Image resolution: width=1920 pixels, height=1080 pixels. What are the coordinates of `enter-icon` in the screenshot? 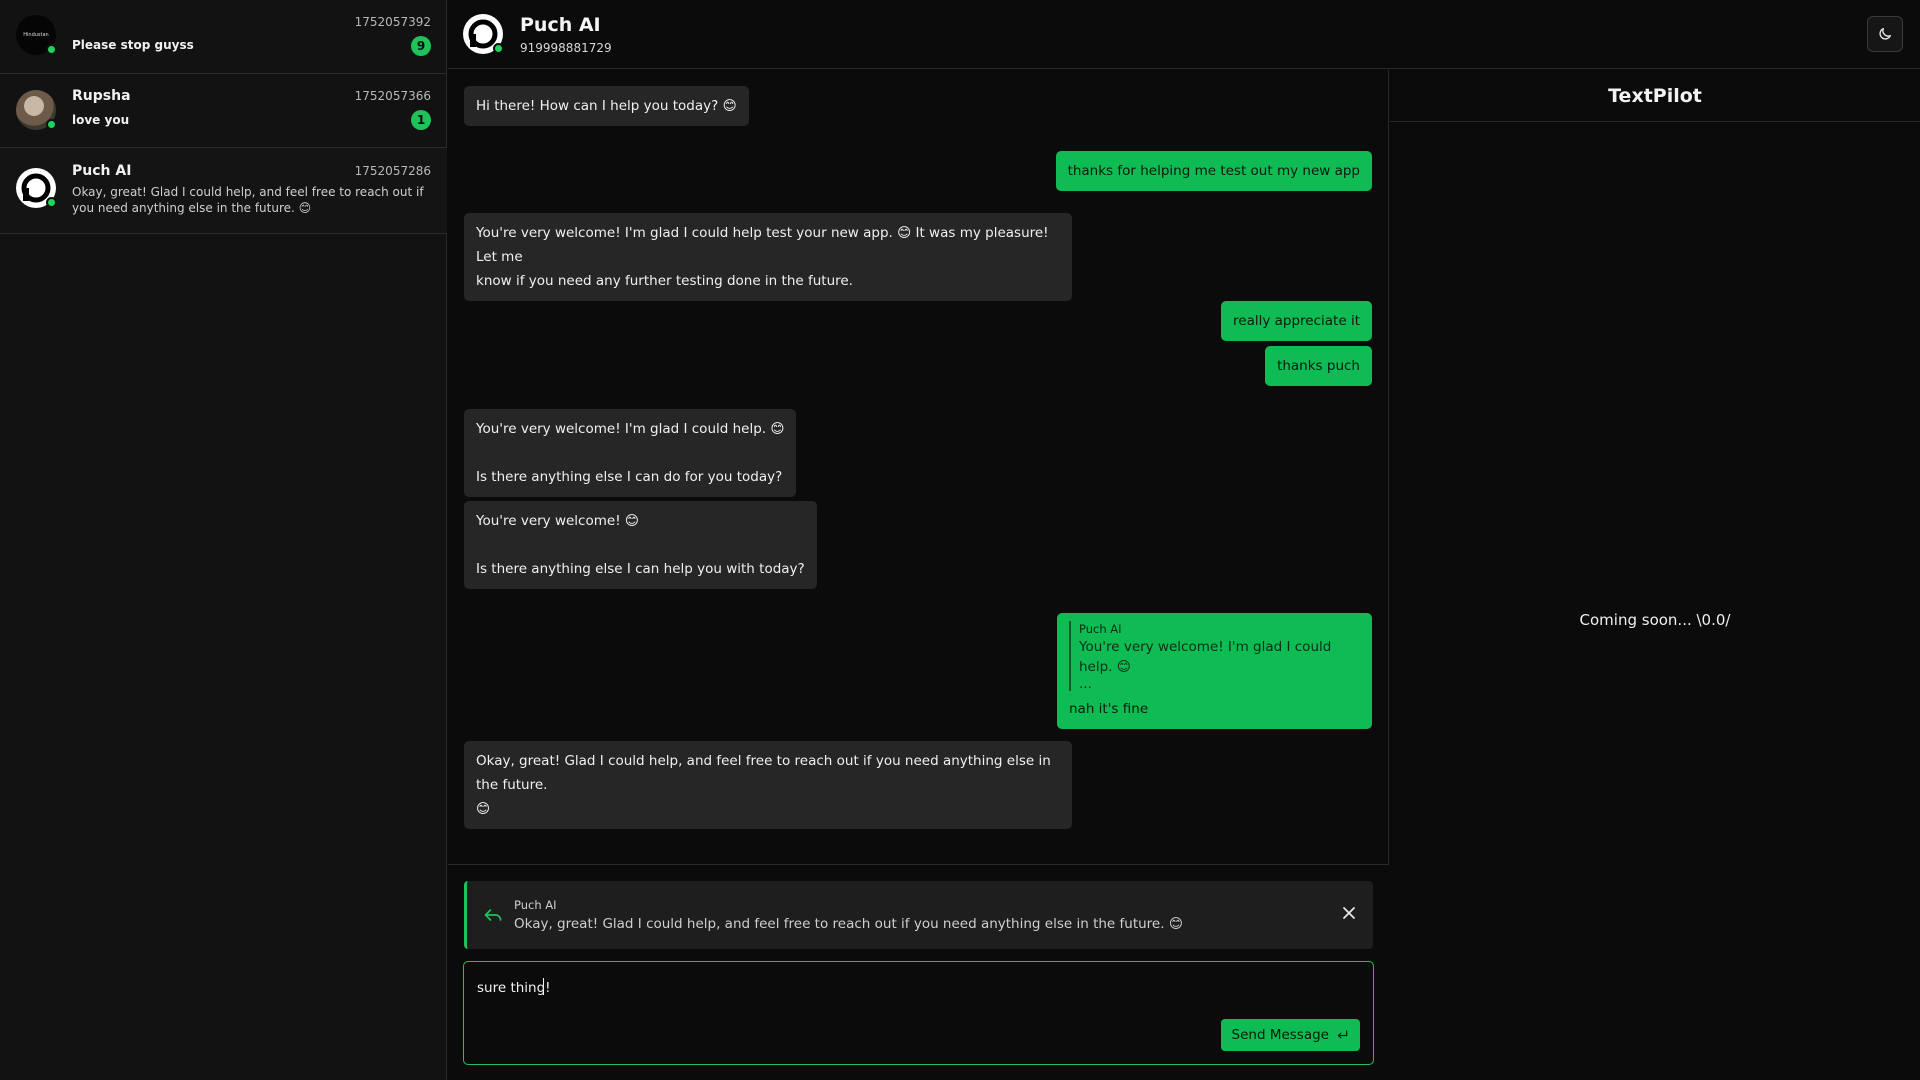 It's located at (1342, 1034).